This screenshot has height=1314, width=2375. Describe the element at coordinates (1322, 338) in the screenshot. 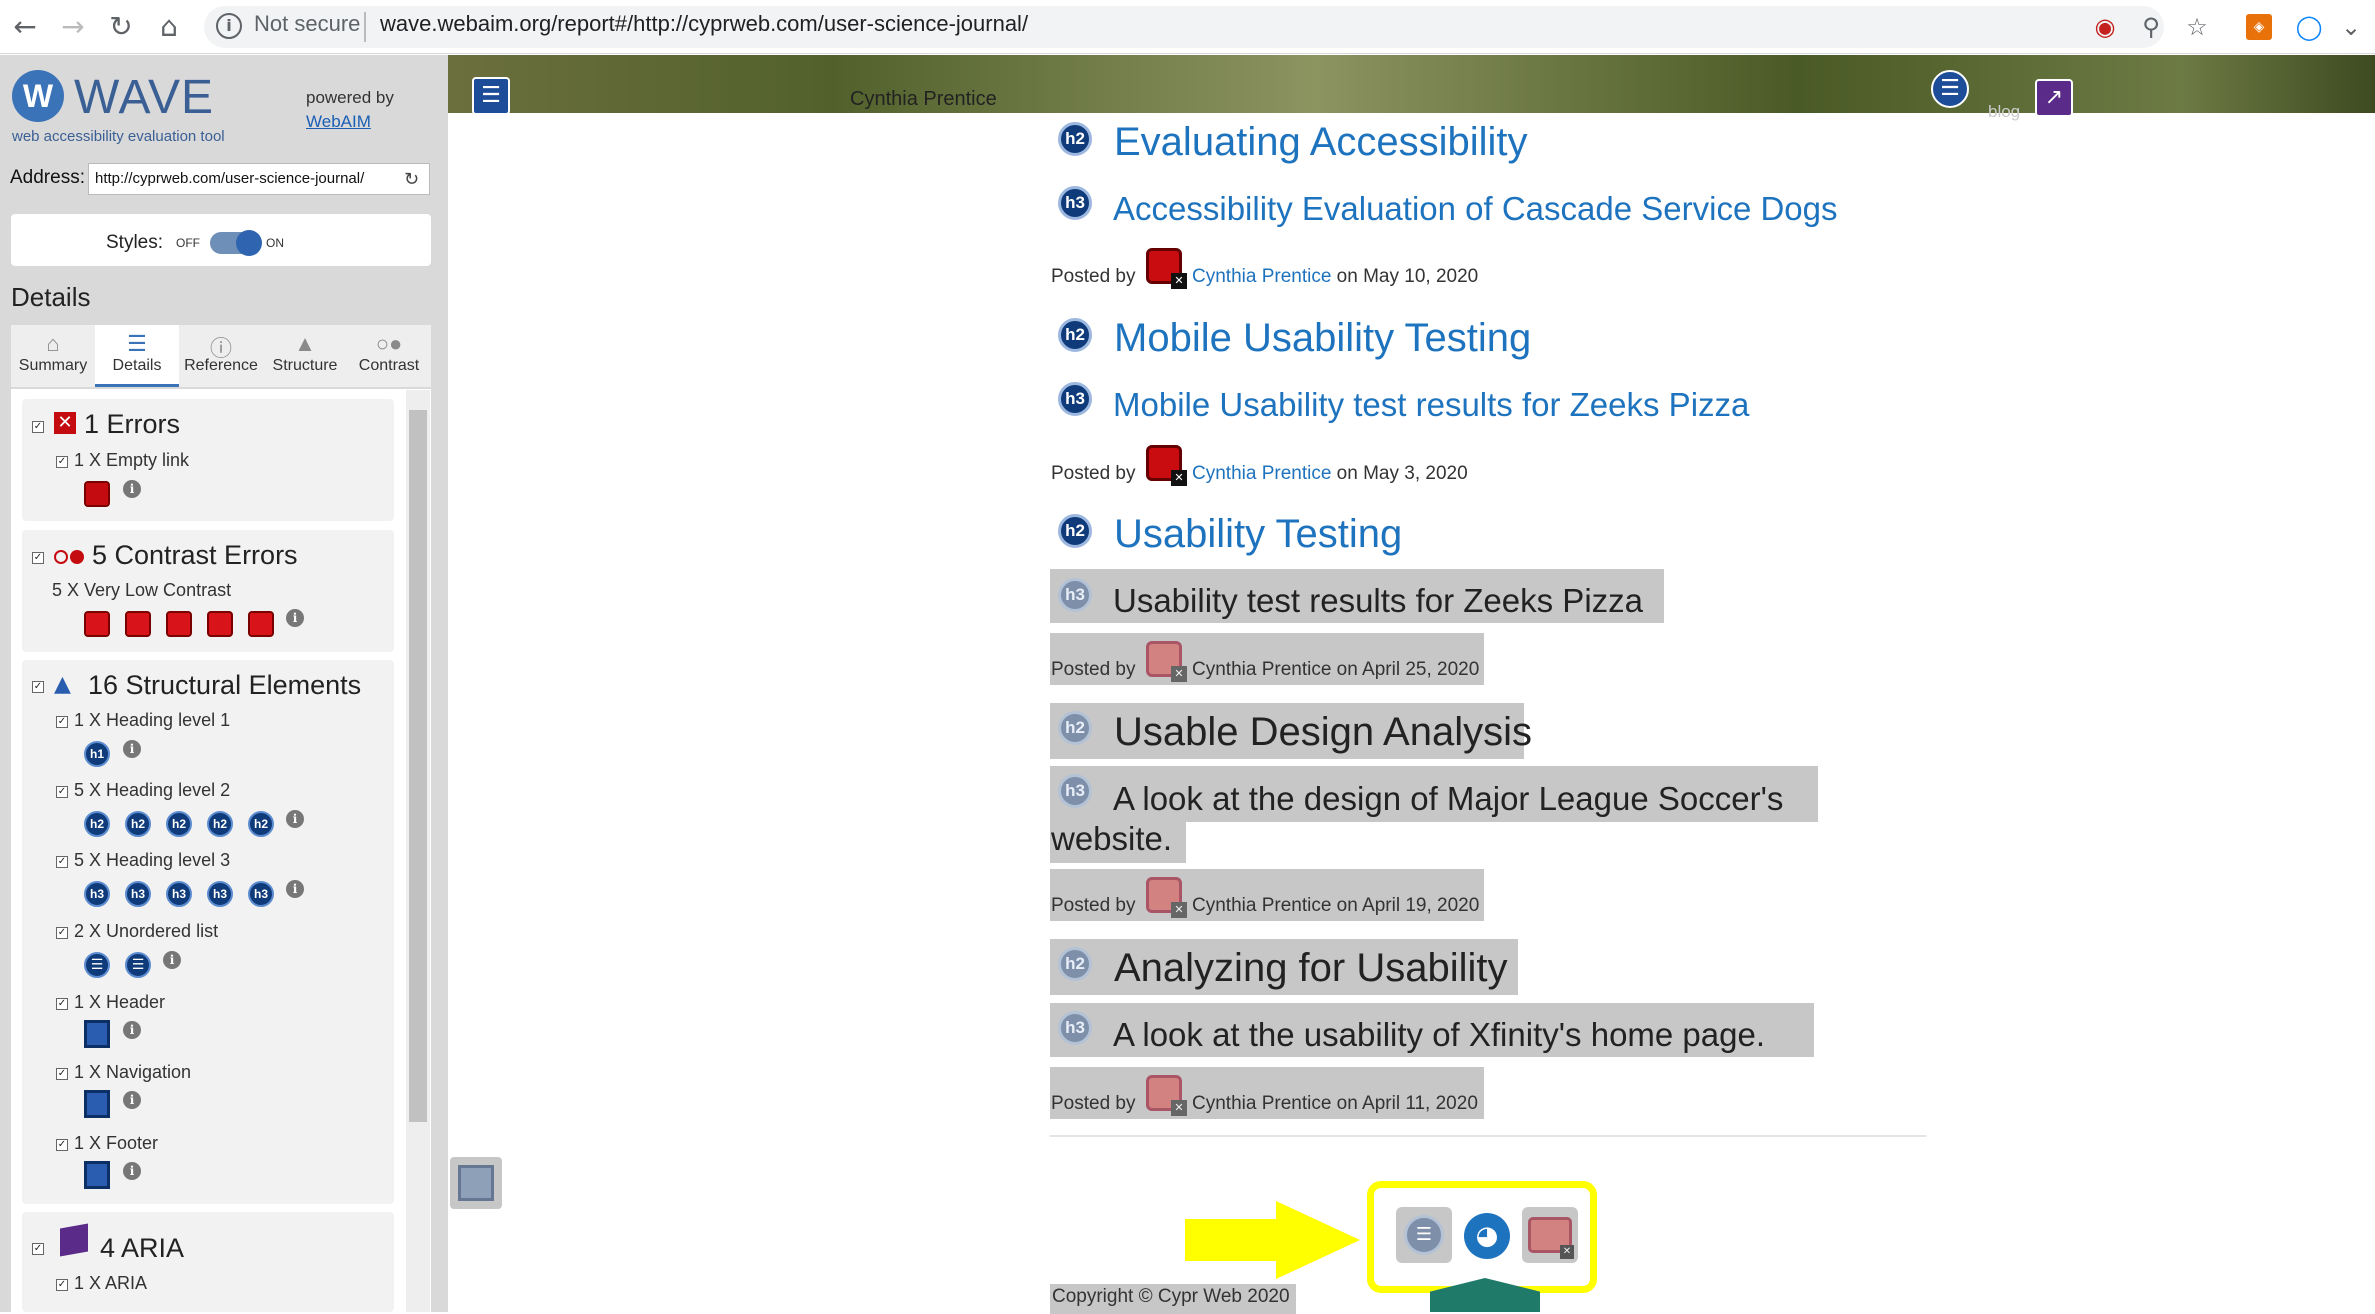

I see `post-title-link: Mobile Usability Testing` at that location.